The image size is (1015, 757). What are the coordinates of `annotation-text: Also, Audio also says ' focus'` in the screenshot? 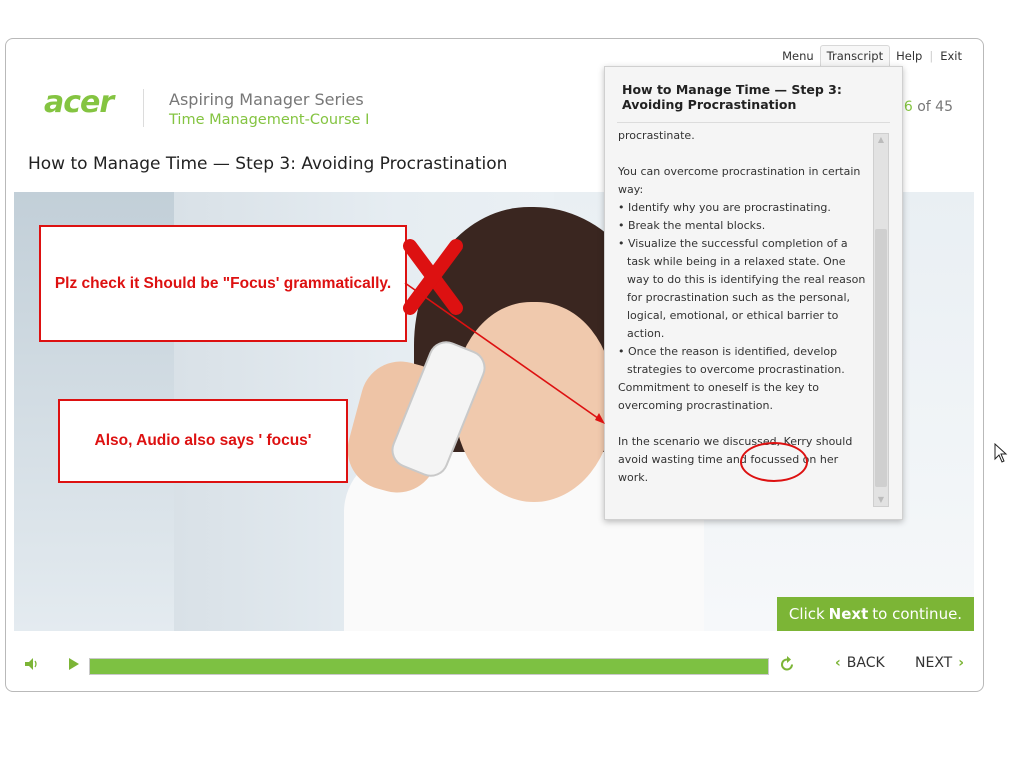 It's located at (203, 440).